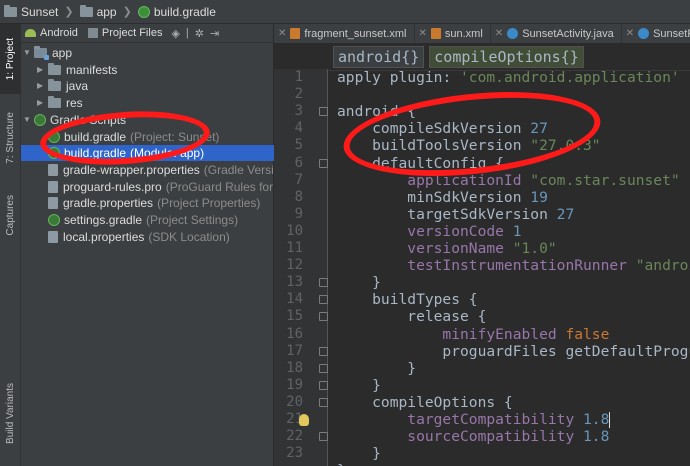 Image resolution: width=690 pixels, height=466 pixels. I want to click on breadcrumb-label: app, so click(106, 11).